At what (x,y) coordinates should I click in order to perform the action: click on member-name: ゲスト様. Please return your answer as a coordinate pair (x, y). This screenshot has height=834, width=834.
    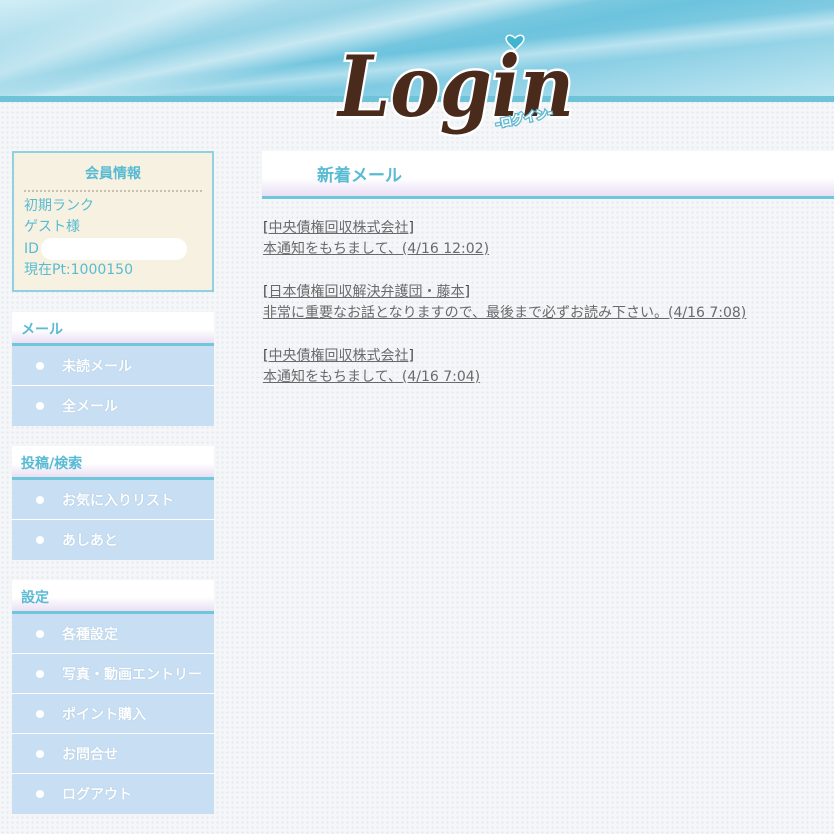
    Looking at the image, I should click on (52, 227).